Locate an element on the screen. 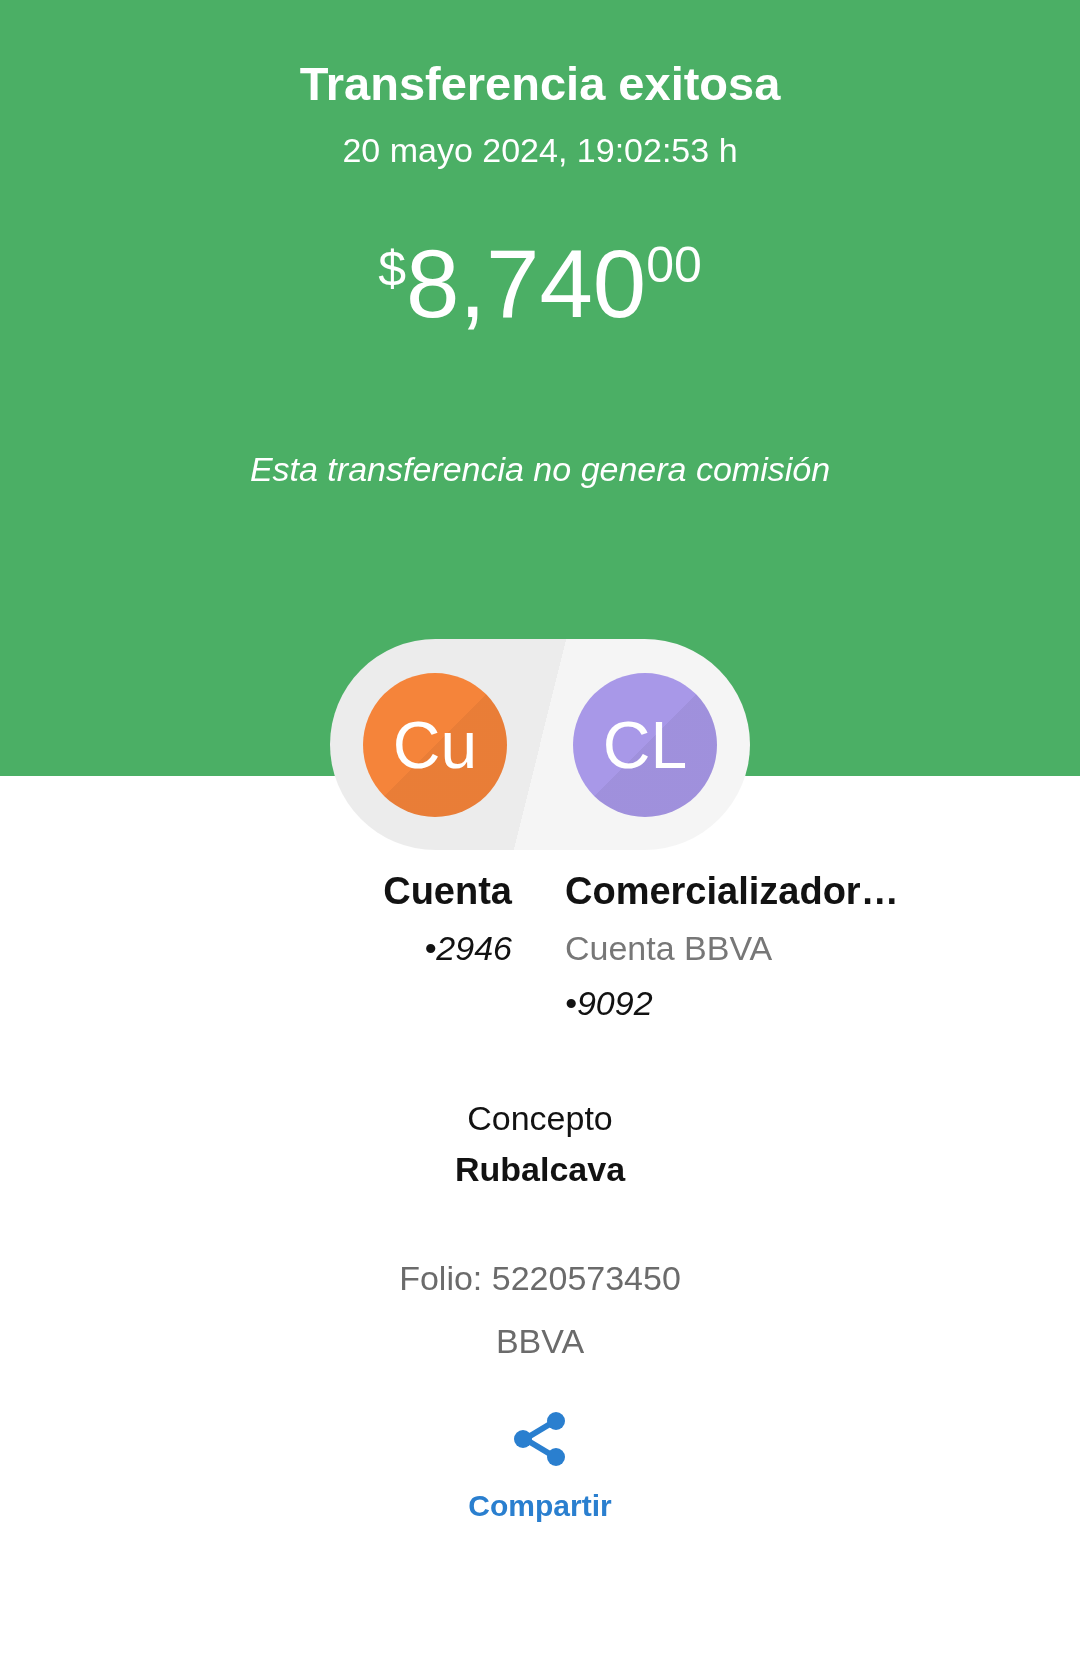 The image size is (1080, 1675). avatar: Cu is located at coordinates (435, 744).